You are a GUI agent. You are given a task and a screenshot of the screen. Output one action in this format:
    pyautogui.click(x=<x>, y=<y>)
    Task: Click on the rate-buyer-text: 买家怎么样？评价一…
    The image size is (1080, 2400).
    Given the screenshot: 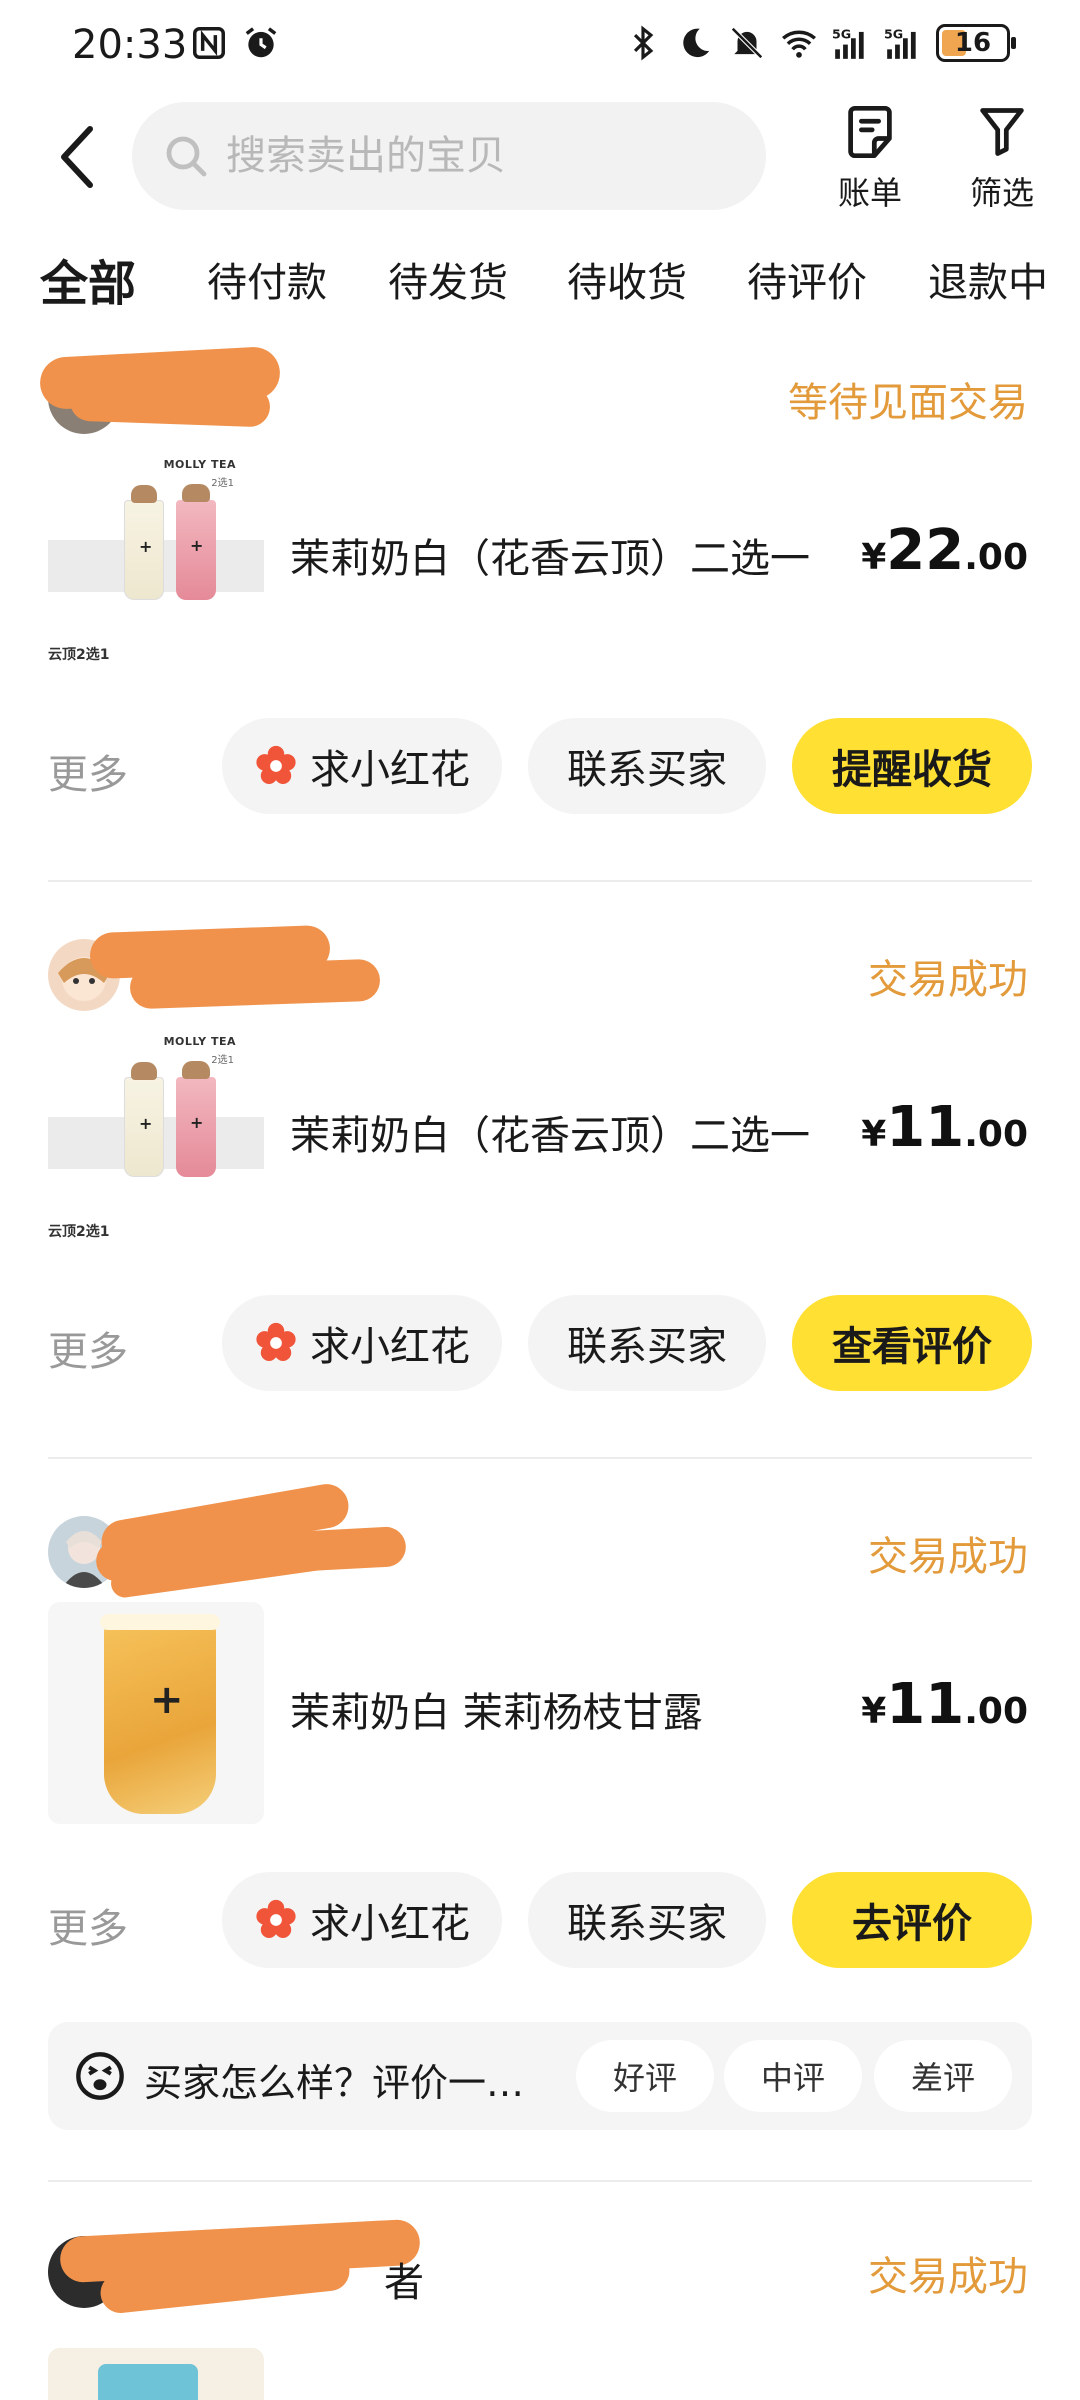 What is the action you would take?
    pyautogui.click(x=334, y=2083)
    